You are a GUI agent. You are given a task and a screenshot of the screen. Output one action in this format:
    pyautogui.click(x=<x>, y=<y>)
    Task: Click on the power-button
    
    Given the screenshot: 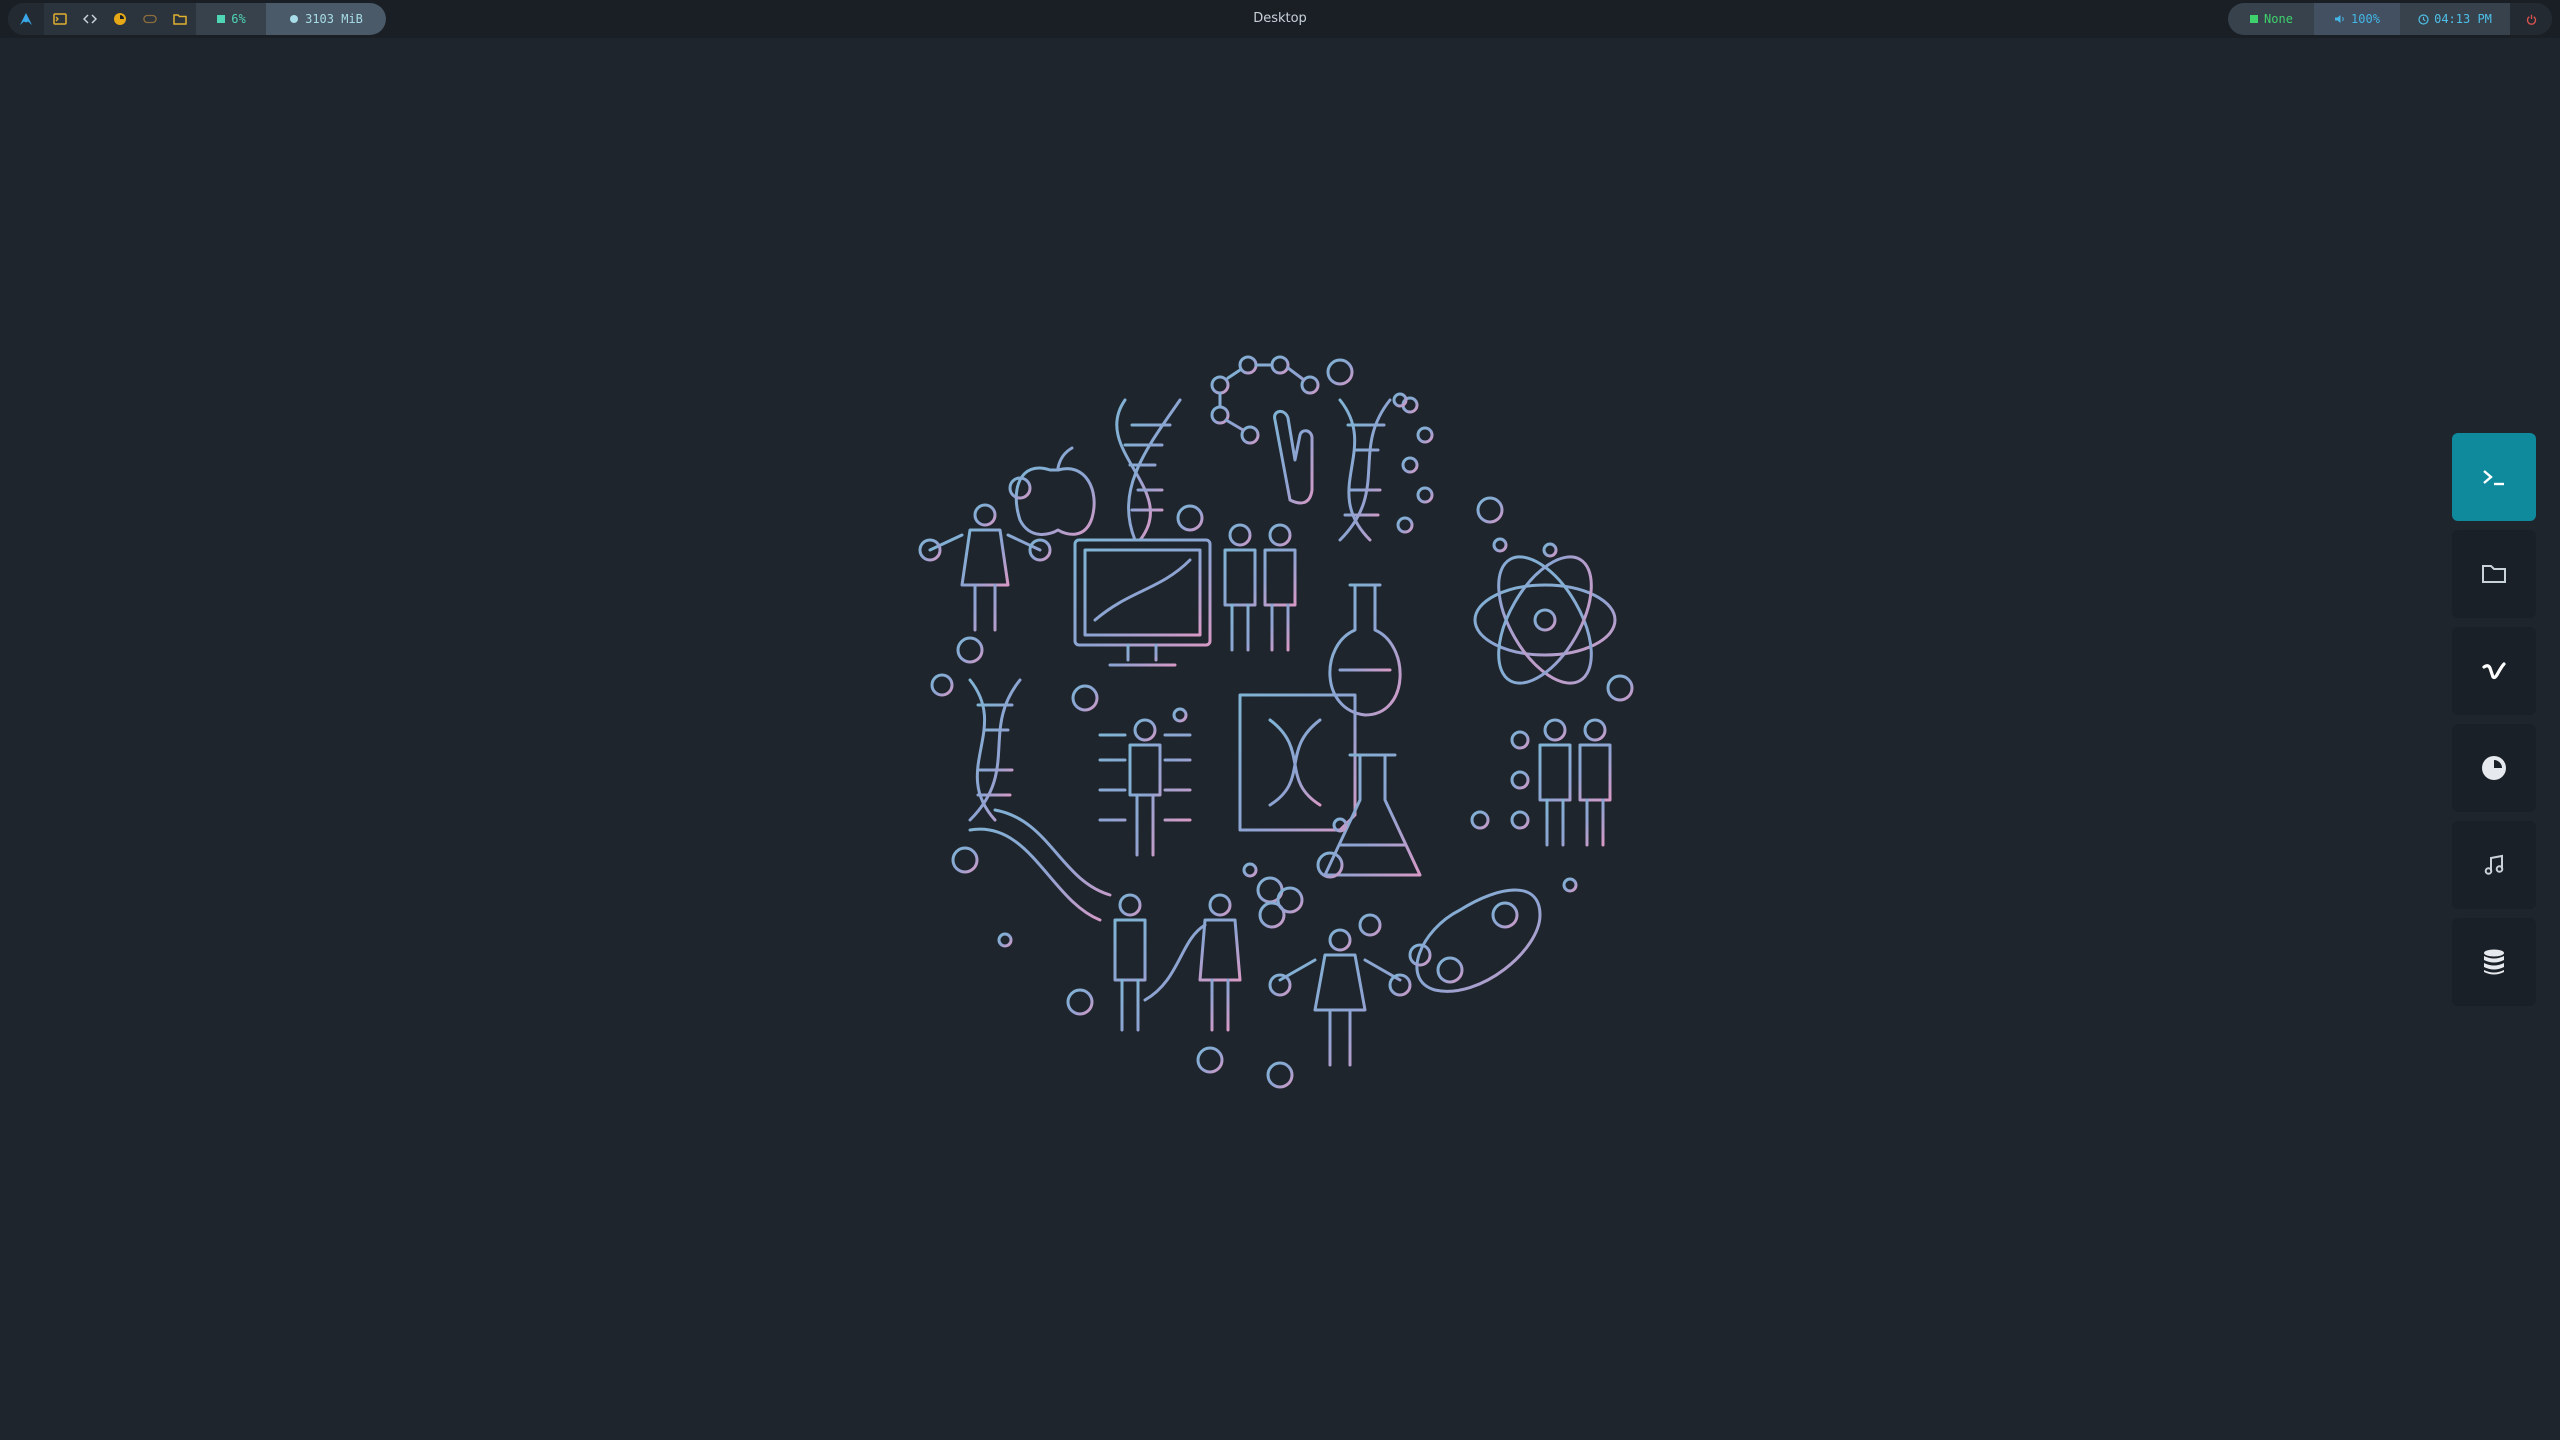 What is the action you would take?
    pyautogui.click(x=2531, y=19)
    